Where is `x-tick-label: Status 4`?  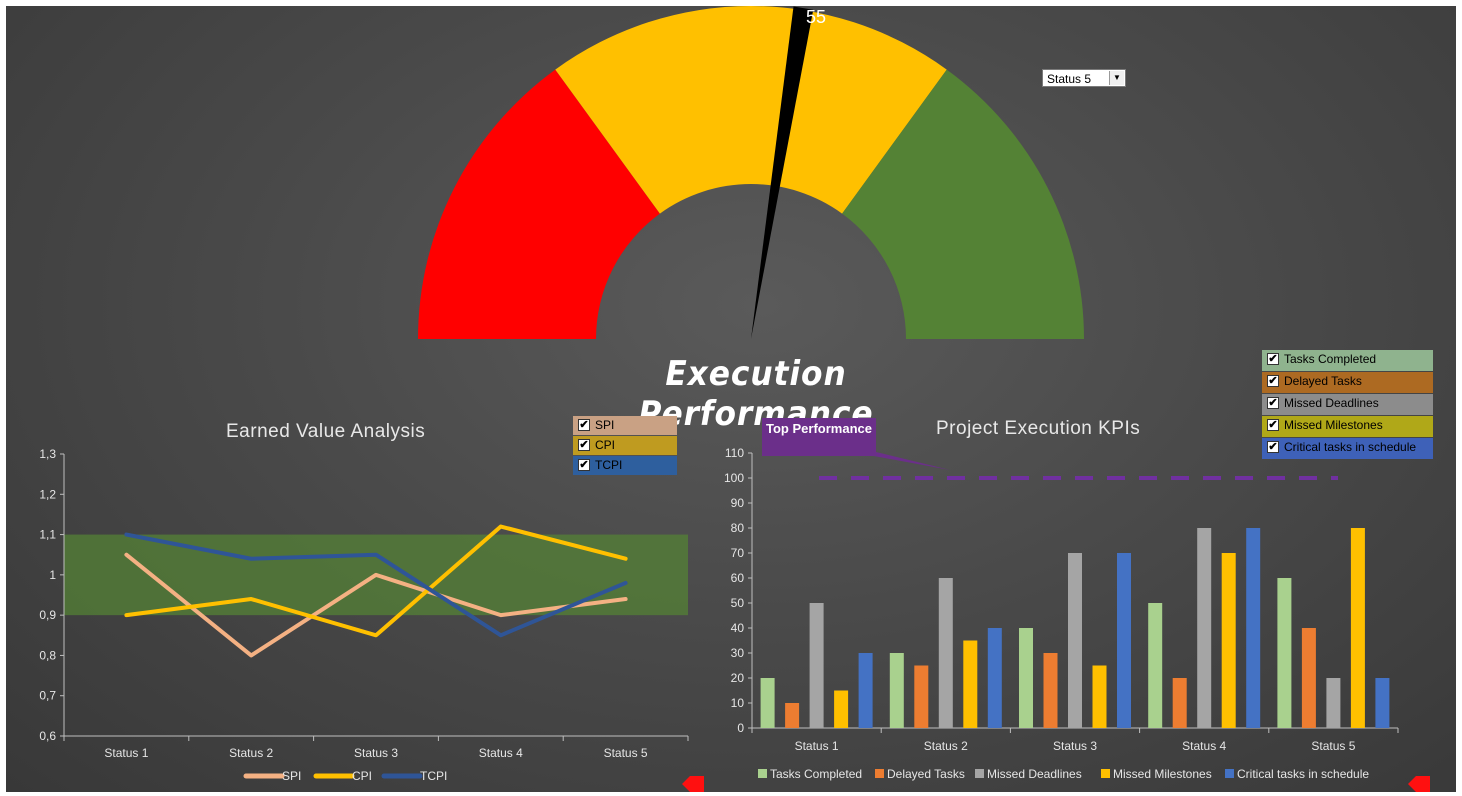
x-tick-label: Status 4 is located at coordinates (1204, 746).